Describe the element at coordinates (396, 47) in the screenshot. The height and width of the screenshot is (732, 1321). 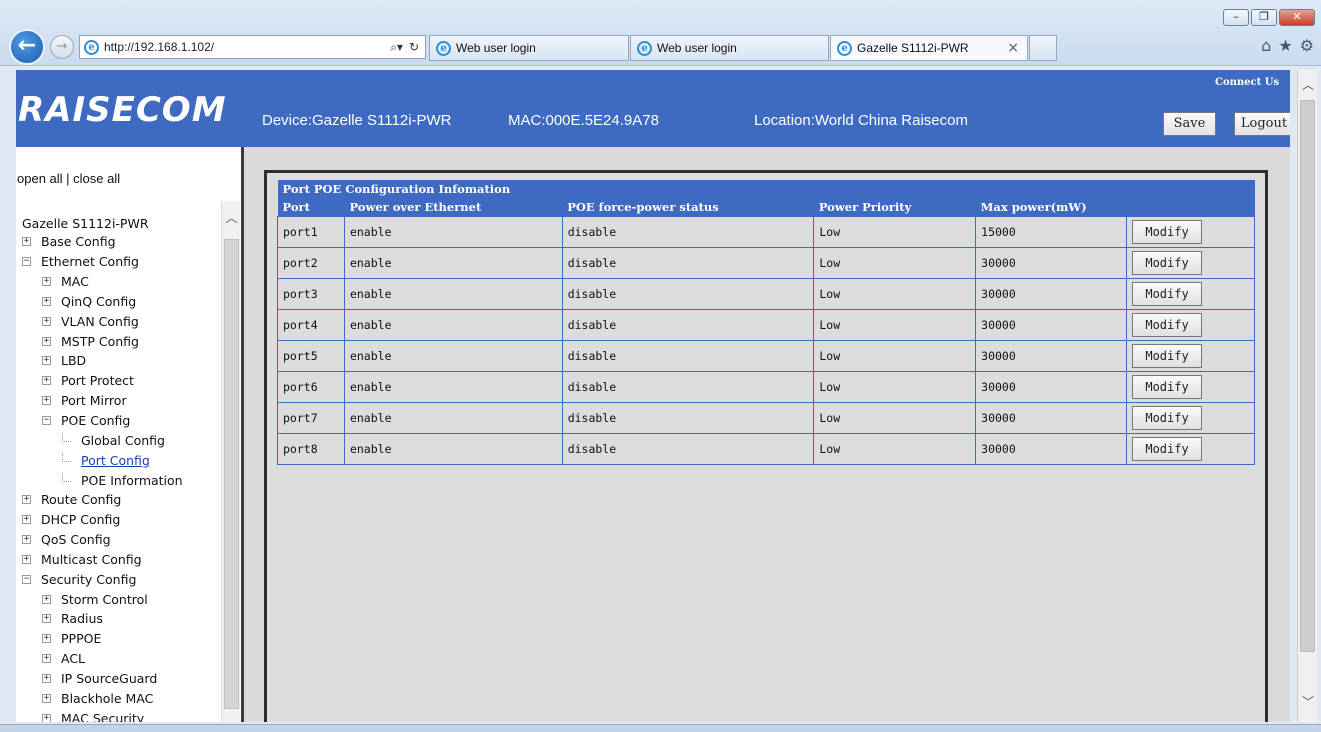
I see `search-dropdown-icon: ⌕▾` at that location.